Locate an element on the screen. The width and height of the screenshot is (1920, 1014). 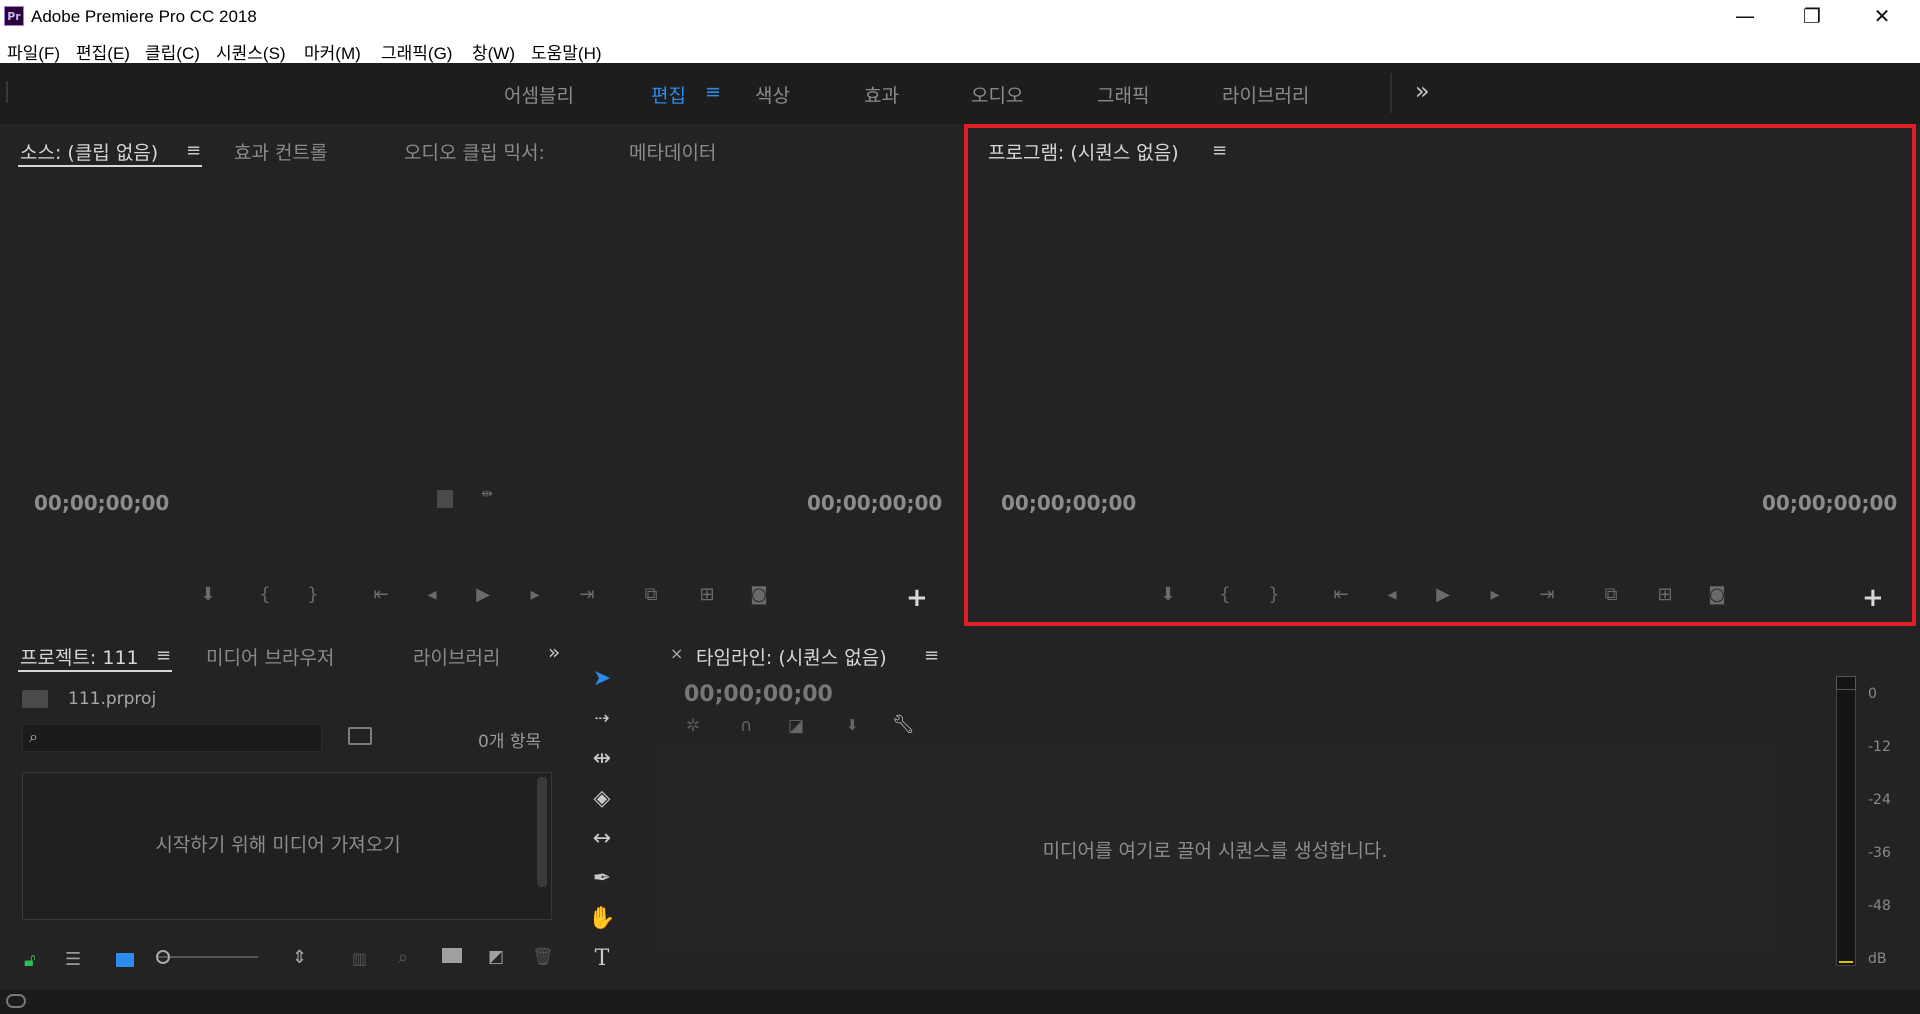
tab-project: 프로젝트: 111 is located at coordinates (79, 656).